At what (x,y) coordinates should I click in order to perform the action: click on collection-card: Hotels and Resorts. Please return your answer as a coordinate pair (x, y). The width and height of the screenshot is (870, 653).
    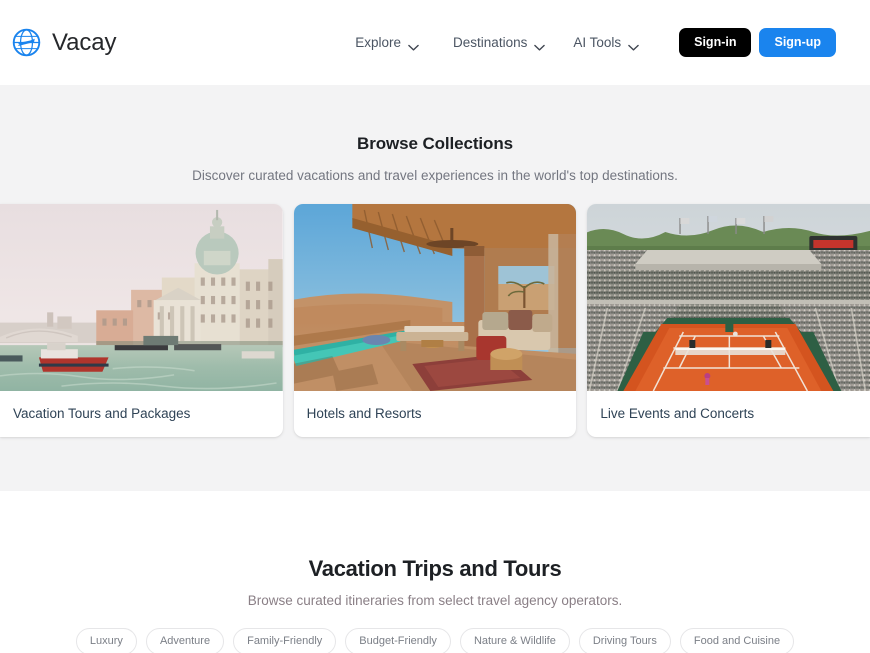
    Looking at the image, I should click on (435, 320).